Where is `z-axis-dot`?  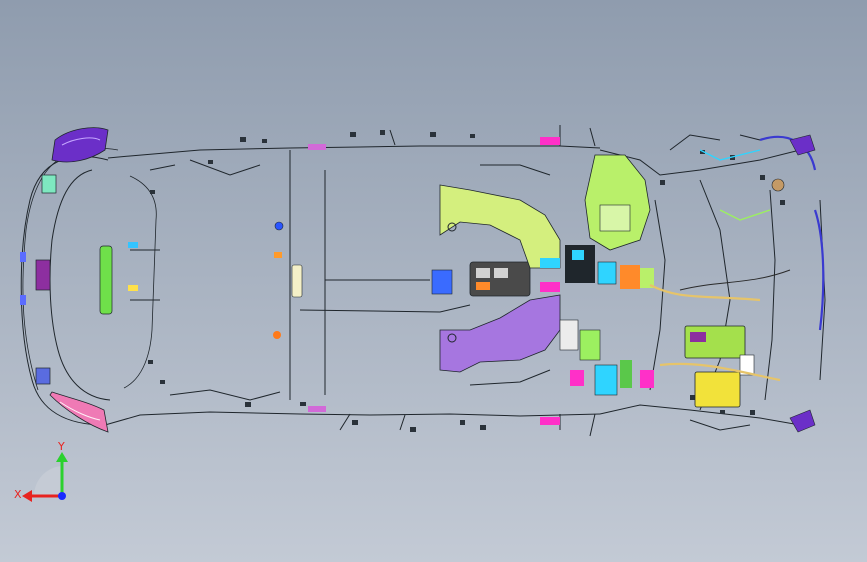 z-axis-dot is located at coordinates (62, 496).